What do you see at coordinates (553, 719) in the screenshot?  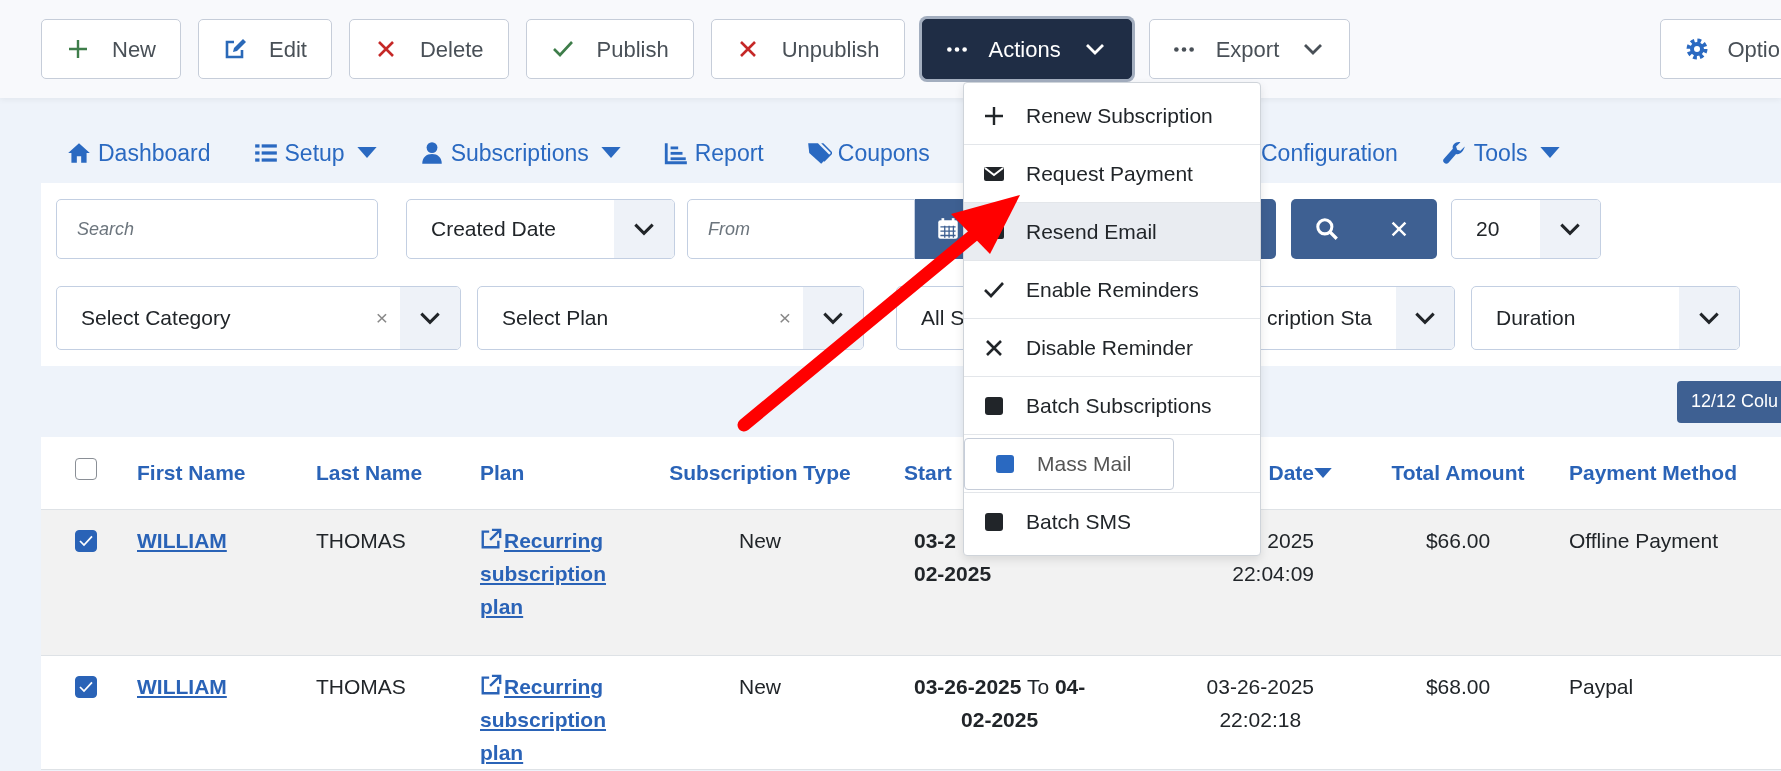 I see `plan-link: Recurring subscription plan` at bounding box center [553, 719].